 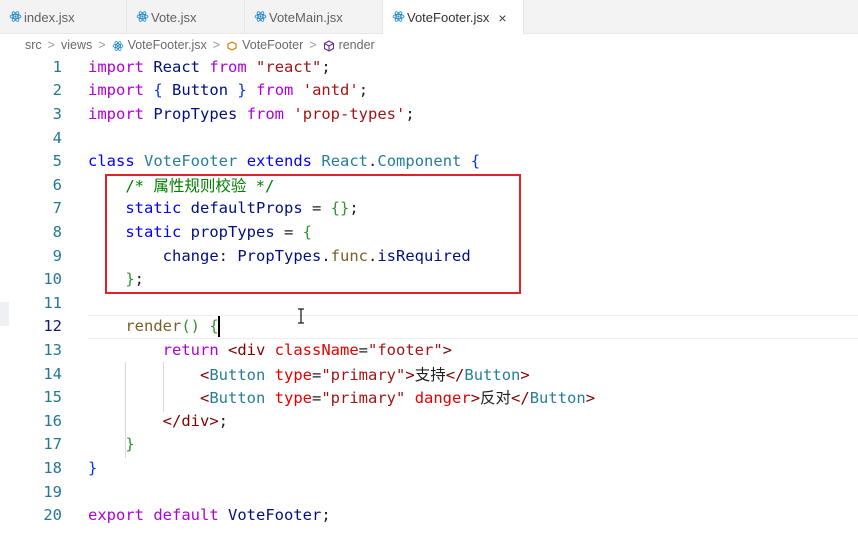 I want to click on line-number: 11, so click(x=52, y=302).